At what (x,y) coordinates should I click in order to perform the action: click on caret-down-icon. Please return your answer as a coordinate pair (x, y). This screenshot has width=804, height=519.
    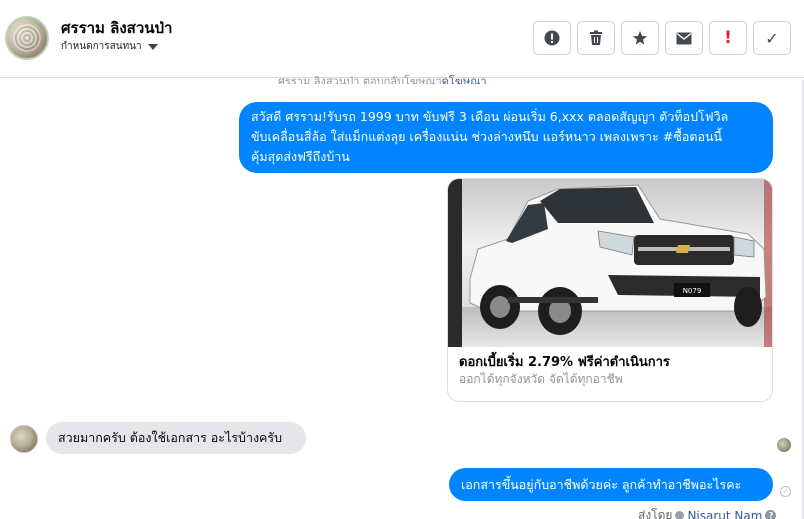
    Looking at the image, I should click on (152, 47).